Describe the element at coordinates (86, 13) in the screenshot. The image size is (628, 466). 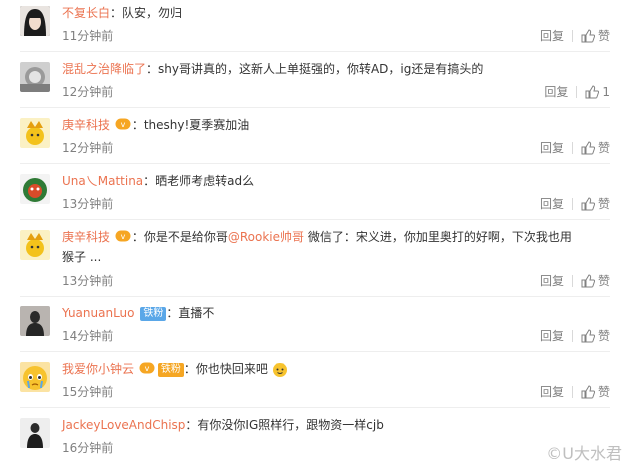
I see `username: 不复长白` at that location.